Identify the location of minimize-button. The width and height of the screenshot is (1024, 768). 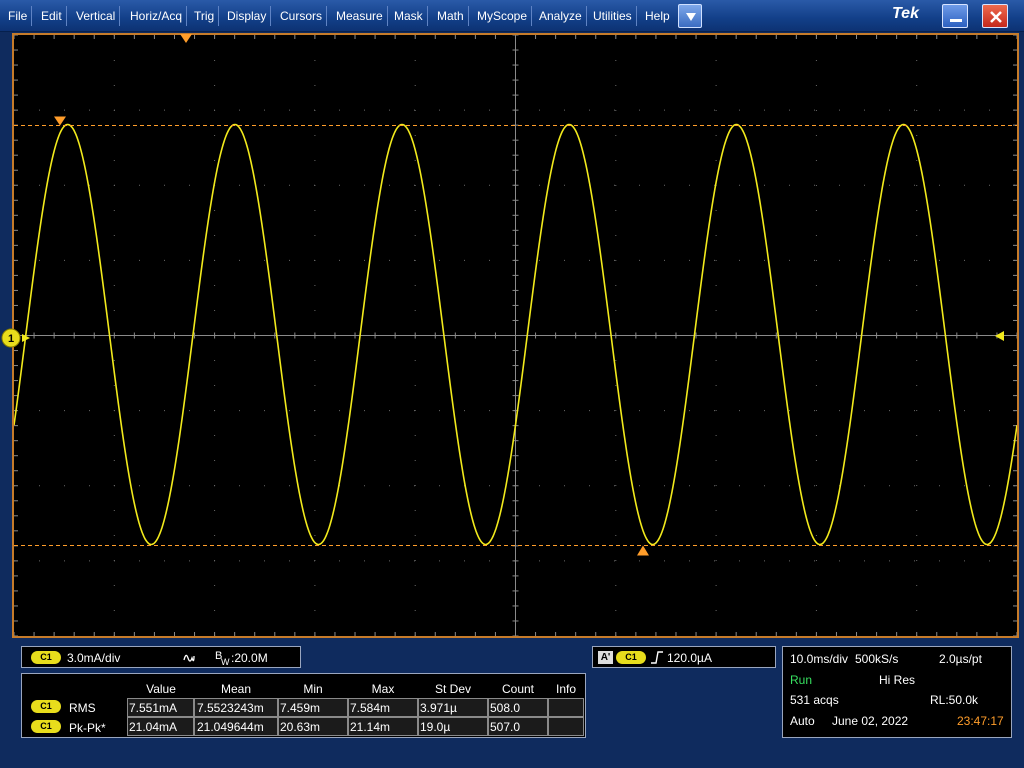
(955, 16).